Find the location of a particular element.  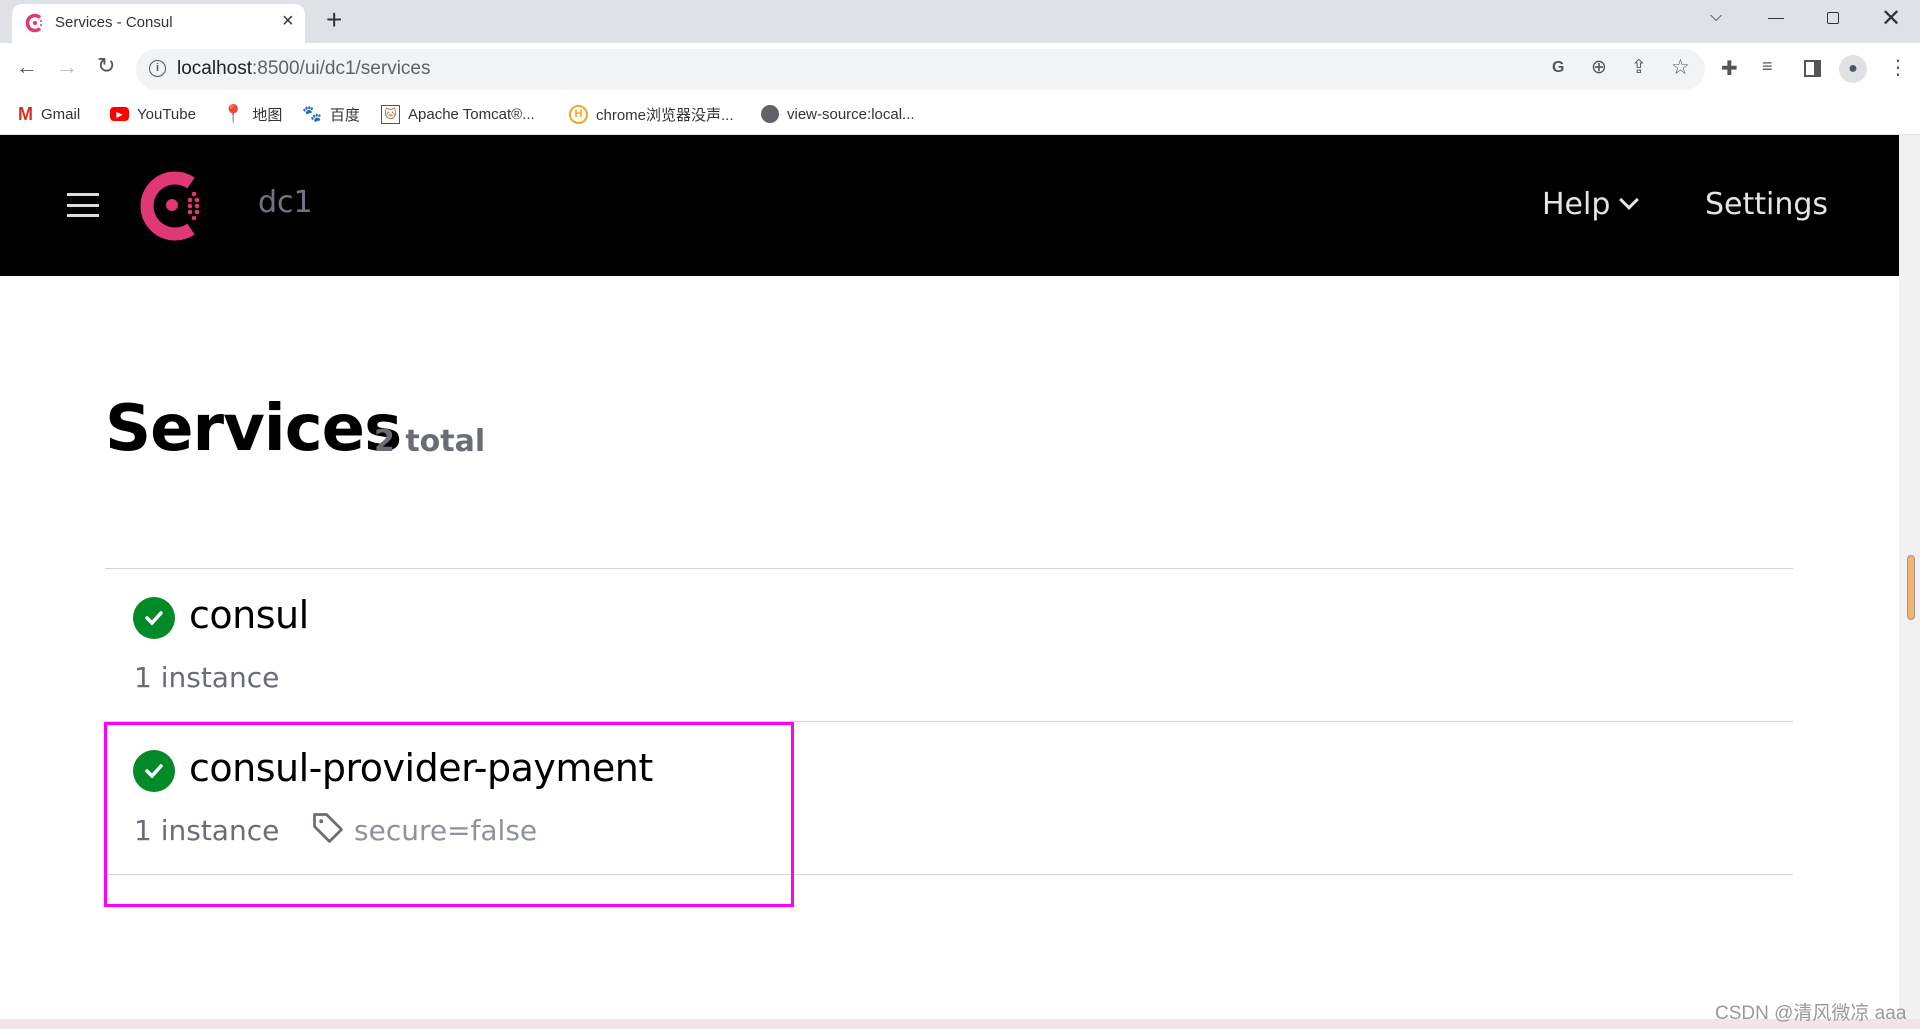

tab-title: Services - Consul is located at coordinates (114, 22).